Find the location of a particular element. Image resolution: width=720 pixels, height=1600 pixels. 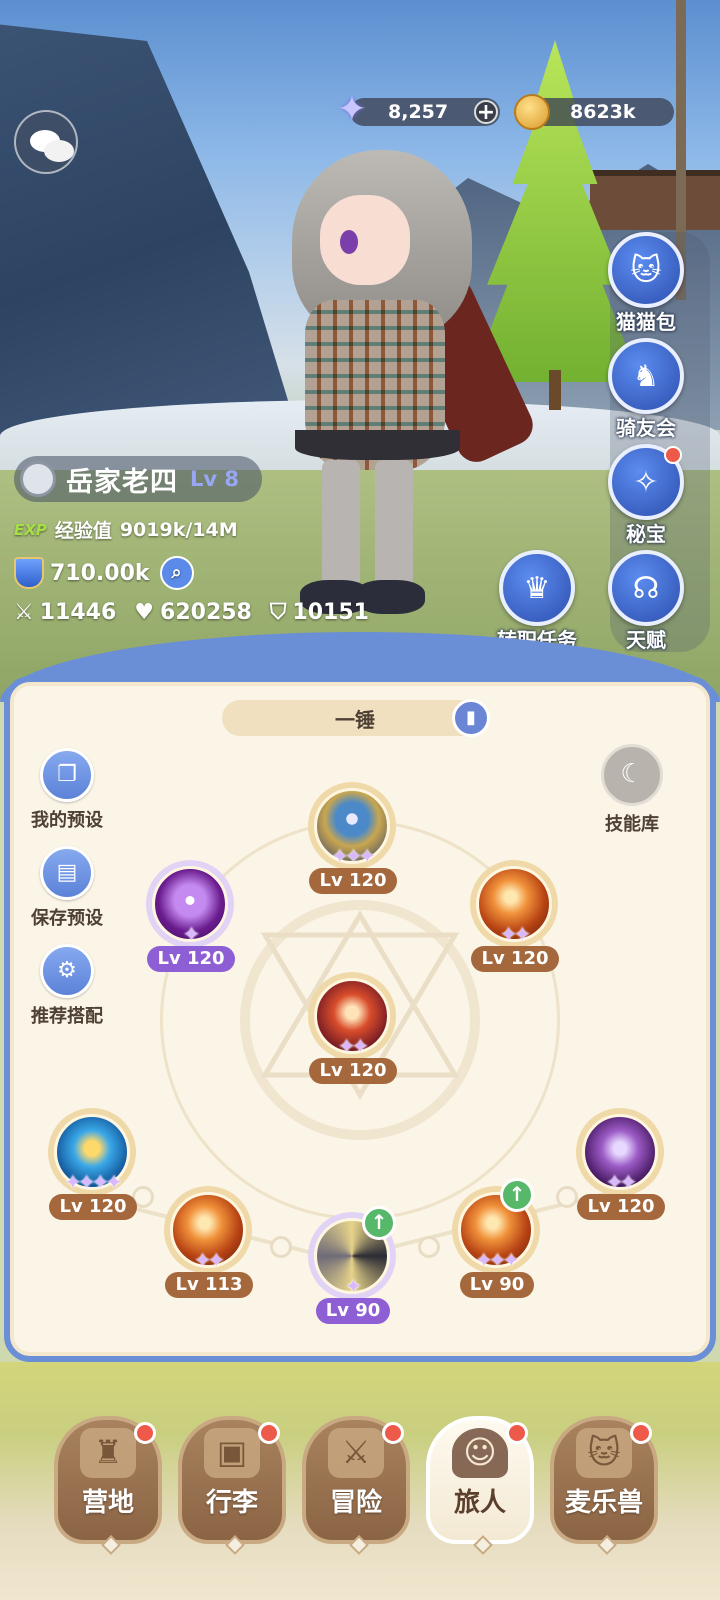

nav-luggage-label: 行李 is located at coordinates (231, 1503).